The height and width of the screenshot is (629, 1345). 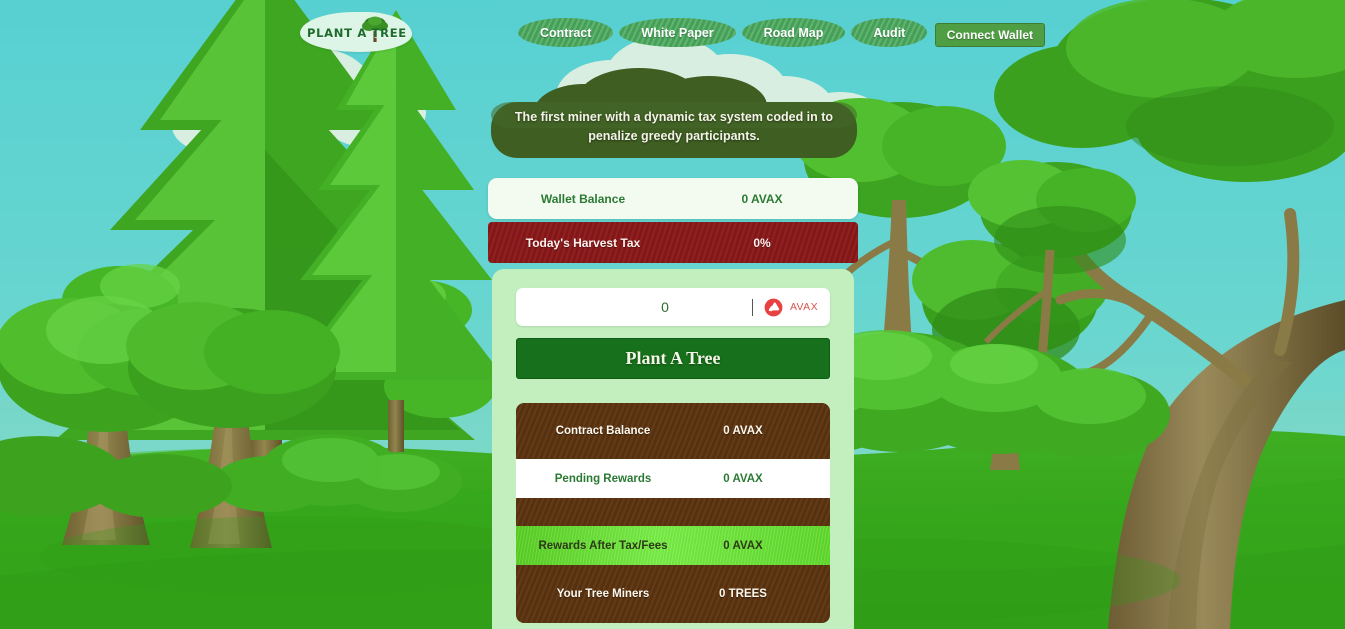 What do you see at coordinates (673, 358) in the screenshot?
I see `plant-a-tree-button: Plant A Tree` at bounding box center [673, 358].